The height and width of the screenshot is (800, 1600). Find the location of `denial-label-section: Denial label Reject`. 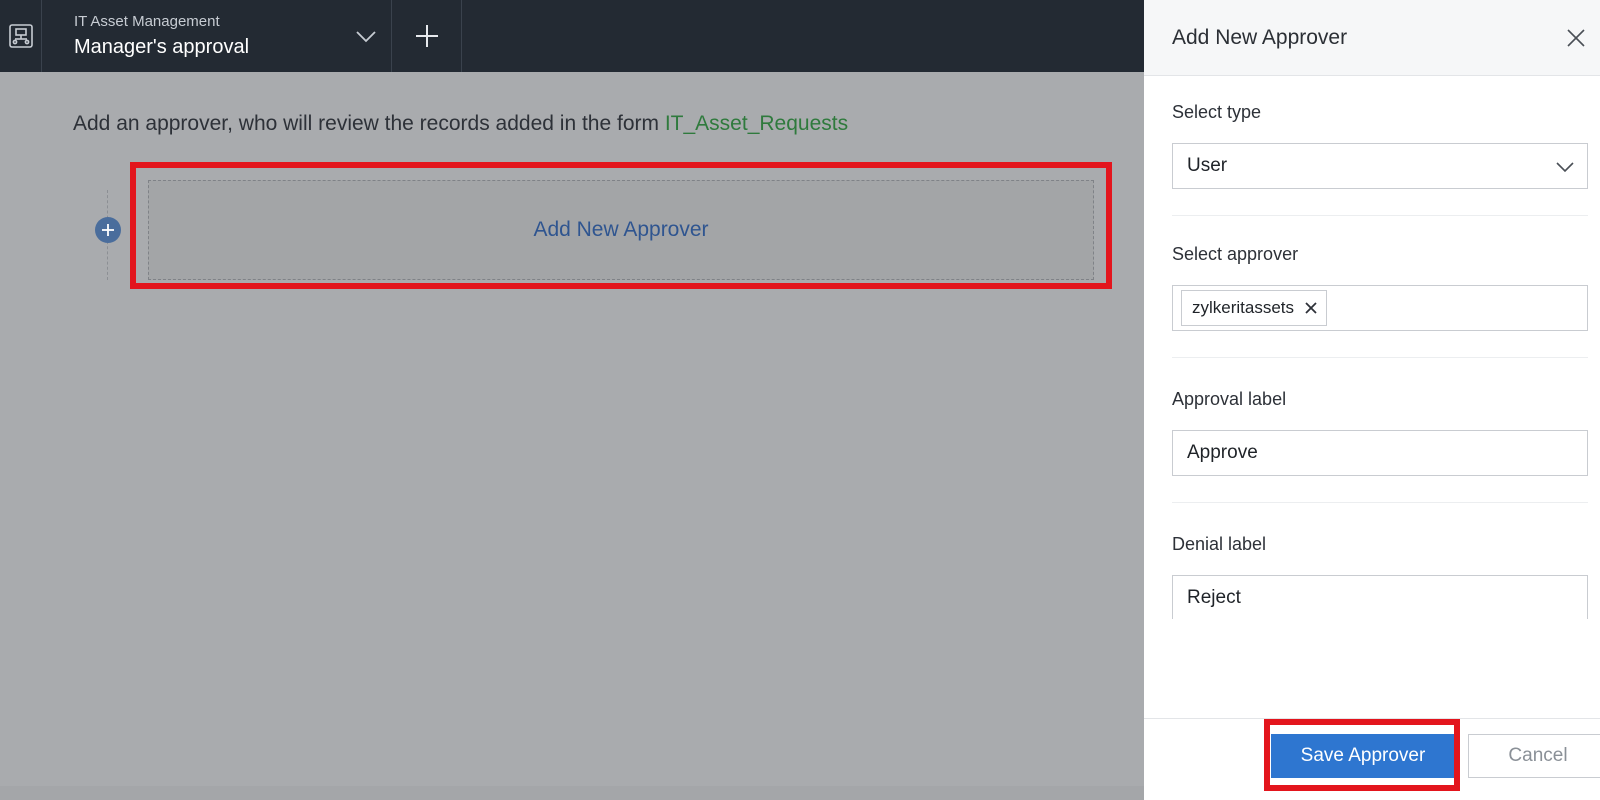

denial-label-section: Denial label Reject is located at coordinates (1372, 576).